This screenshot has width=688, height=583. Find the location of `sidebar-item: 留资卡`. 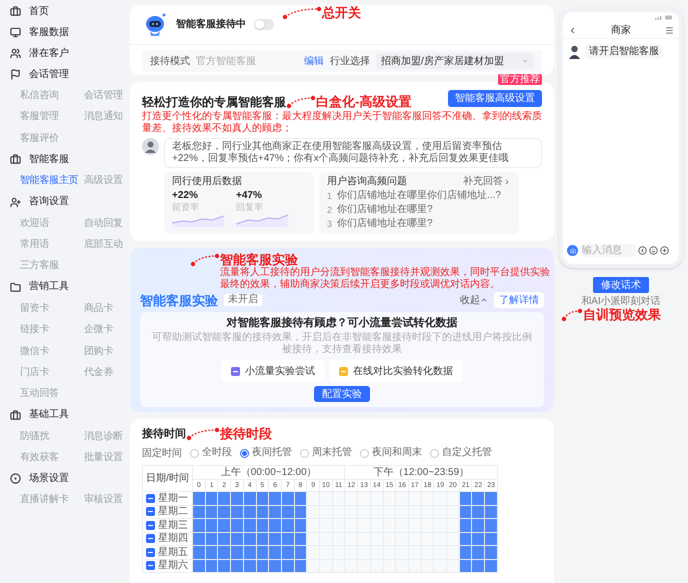

sidebar-item: 留资卡 is located at coordinates (50, 309).